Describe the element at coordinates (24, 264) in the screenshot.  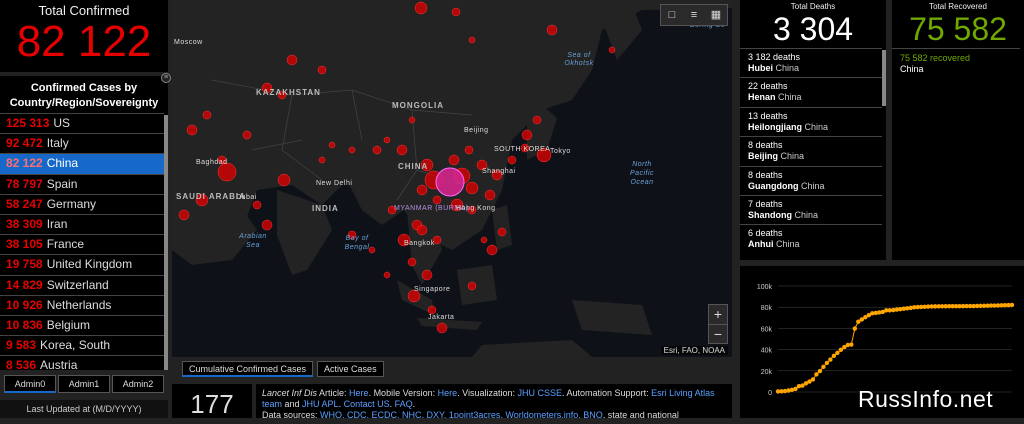
I see `country-count: 19 758` at that location.